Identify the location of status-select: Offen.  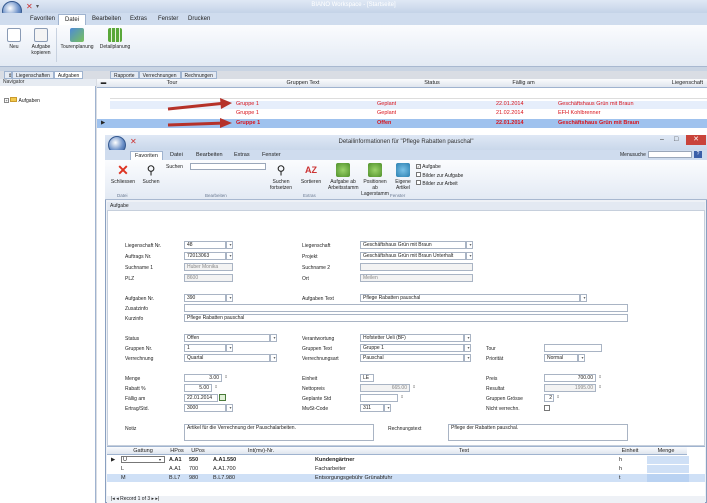
(227, 338).